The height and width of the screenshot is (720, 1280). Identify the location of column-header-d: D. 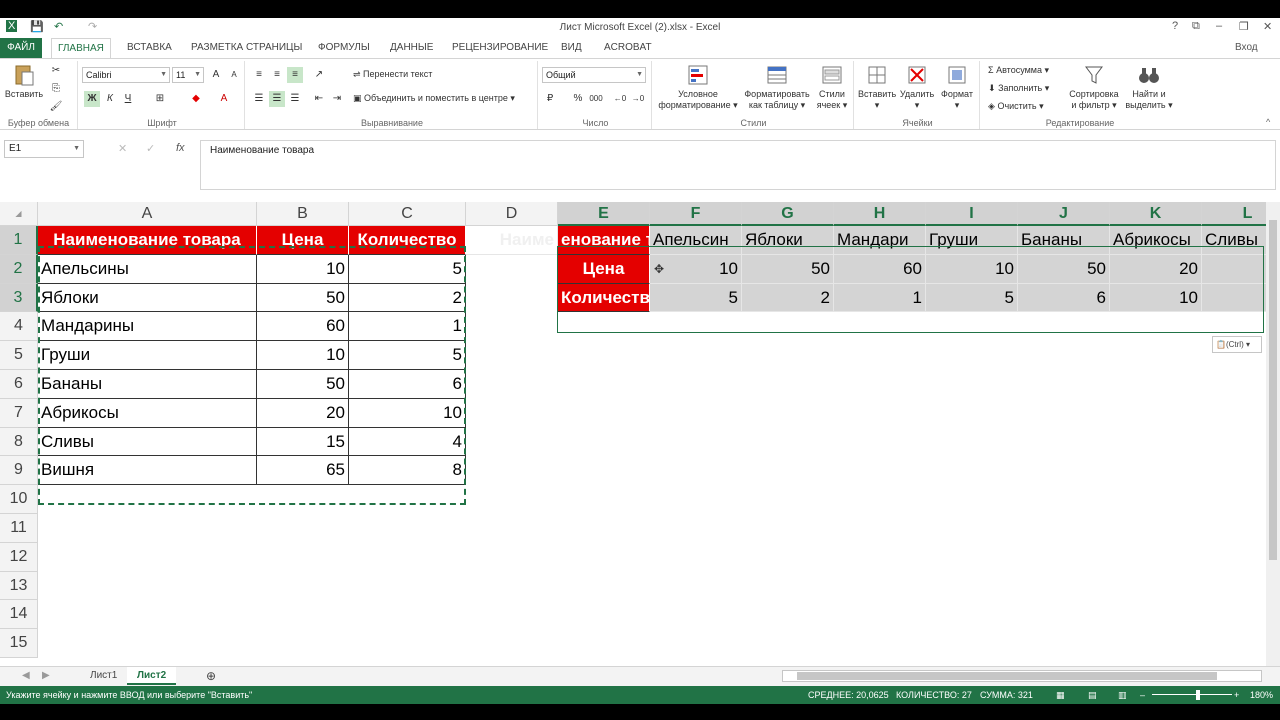
(512, 214).